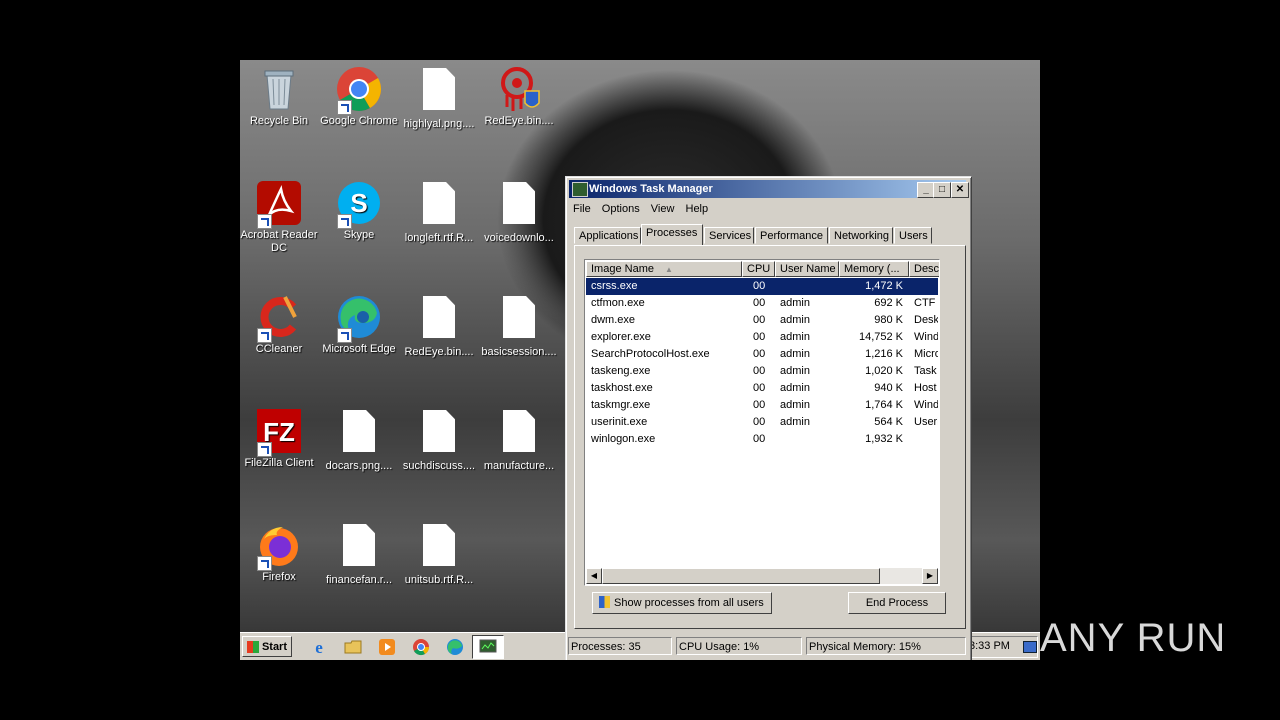 This screenshot has width=1280, height=720. What do you see at coordinates (488, 647) in the screenshot?
I see `taskbar-button-task-manager` at bounding box center [488, 647].